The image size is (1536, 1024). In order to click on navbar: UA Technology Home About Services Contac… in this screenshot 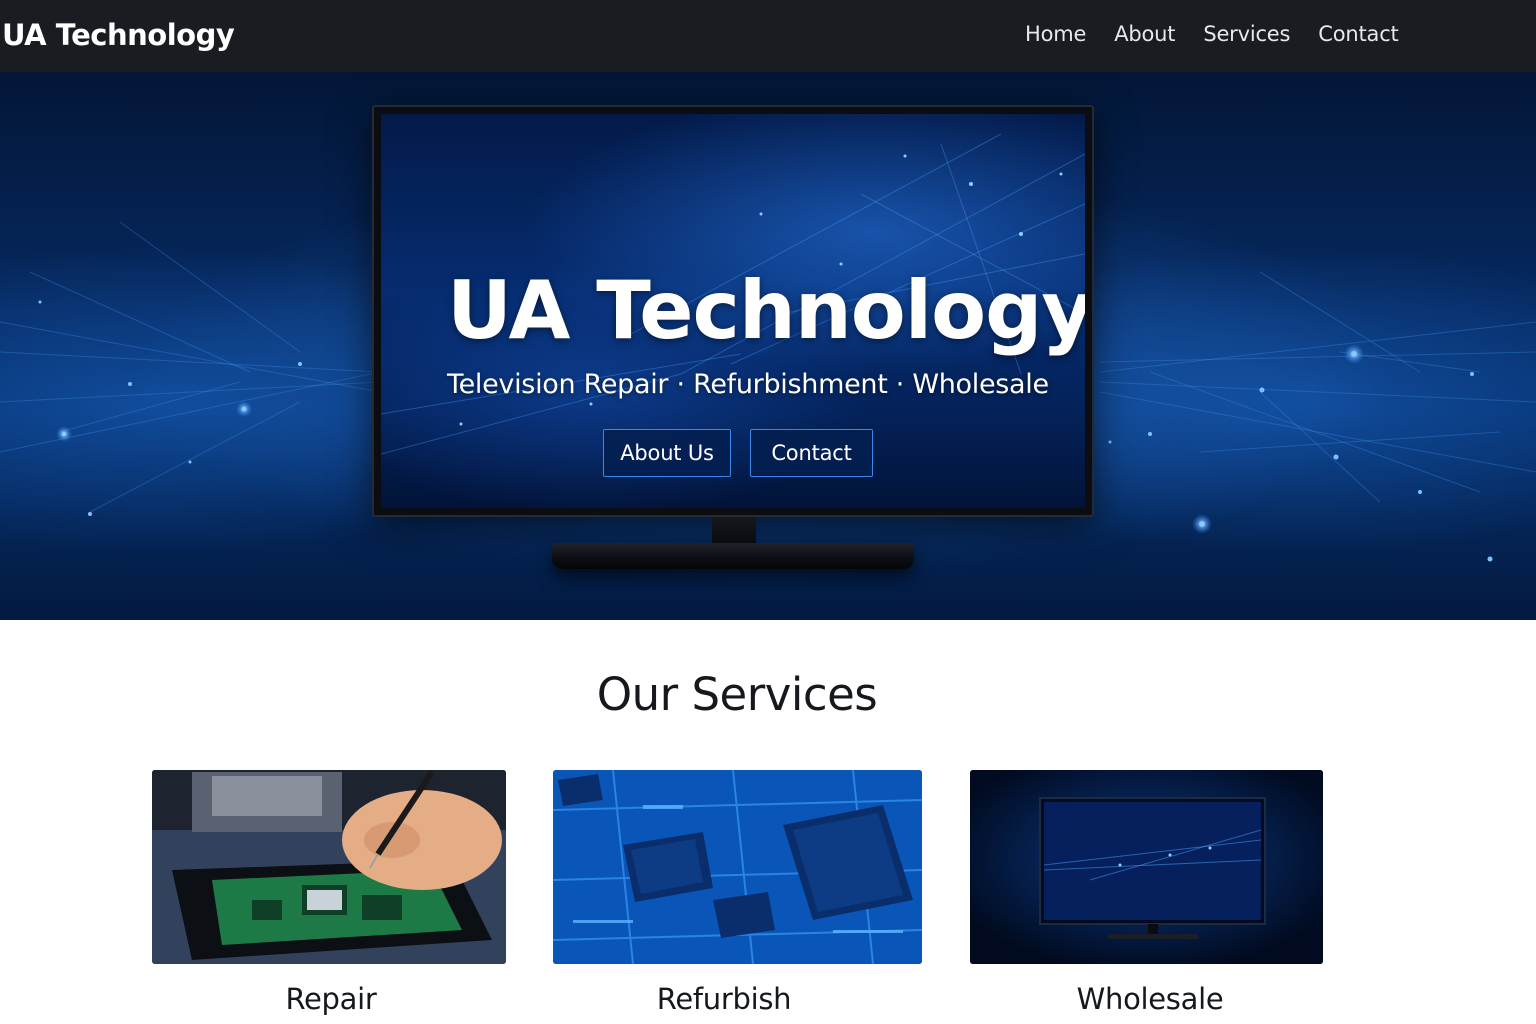, I will do `click(768, 36)`.